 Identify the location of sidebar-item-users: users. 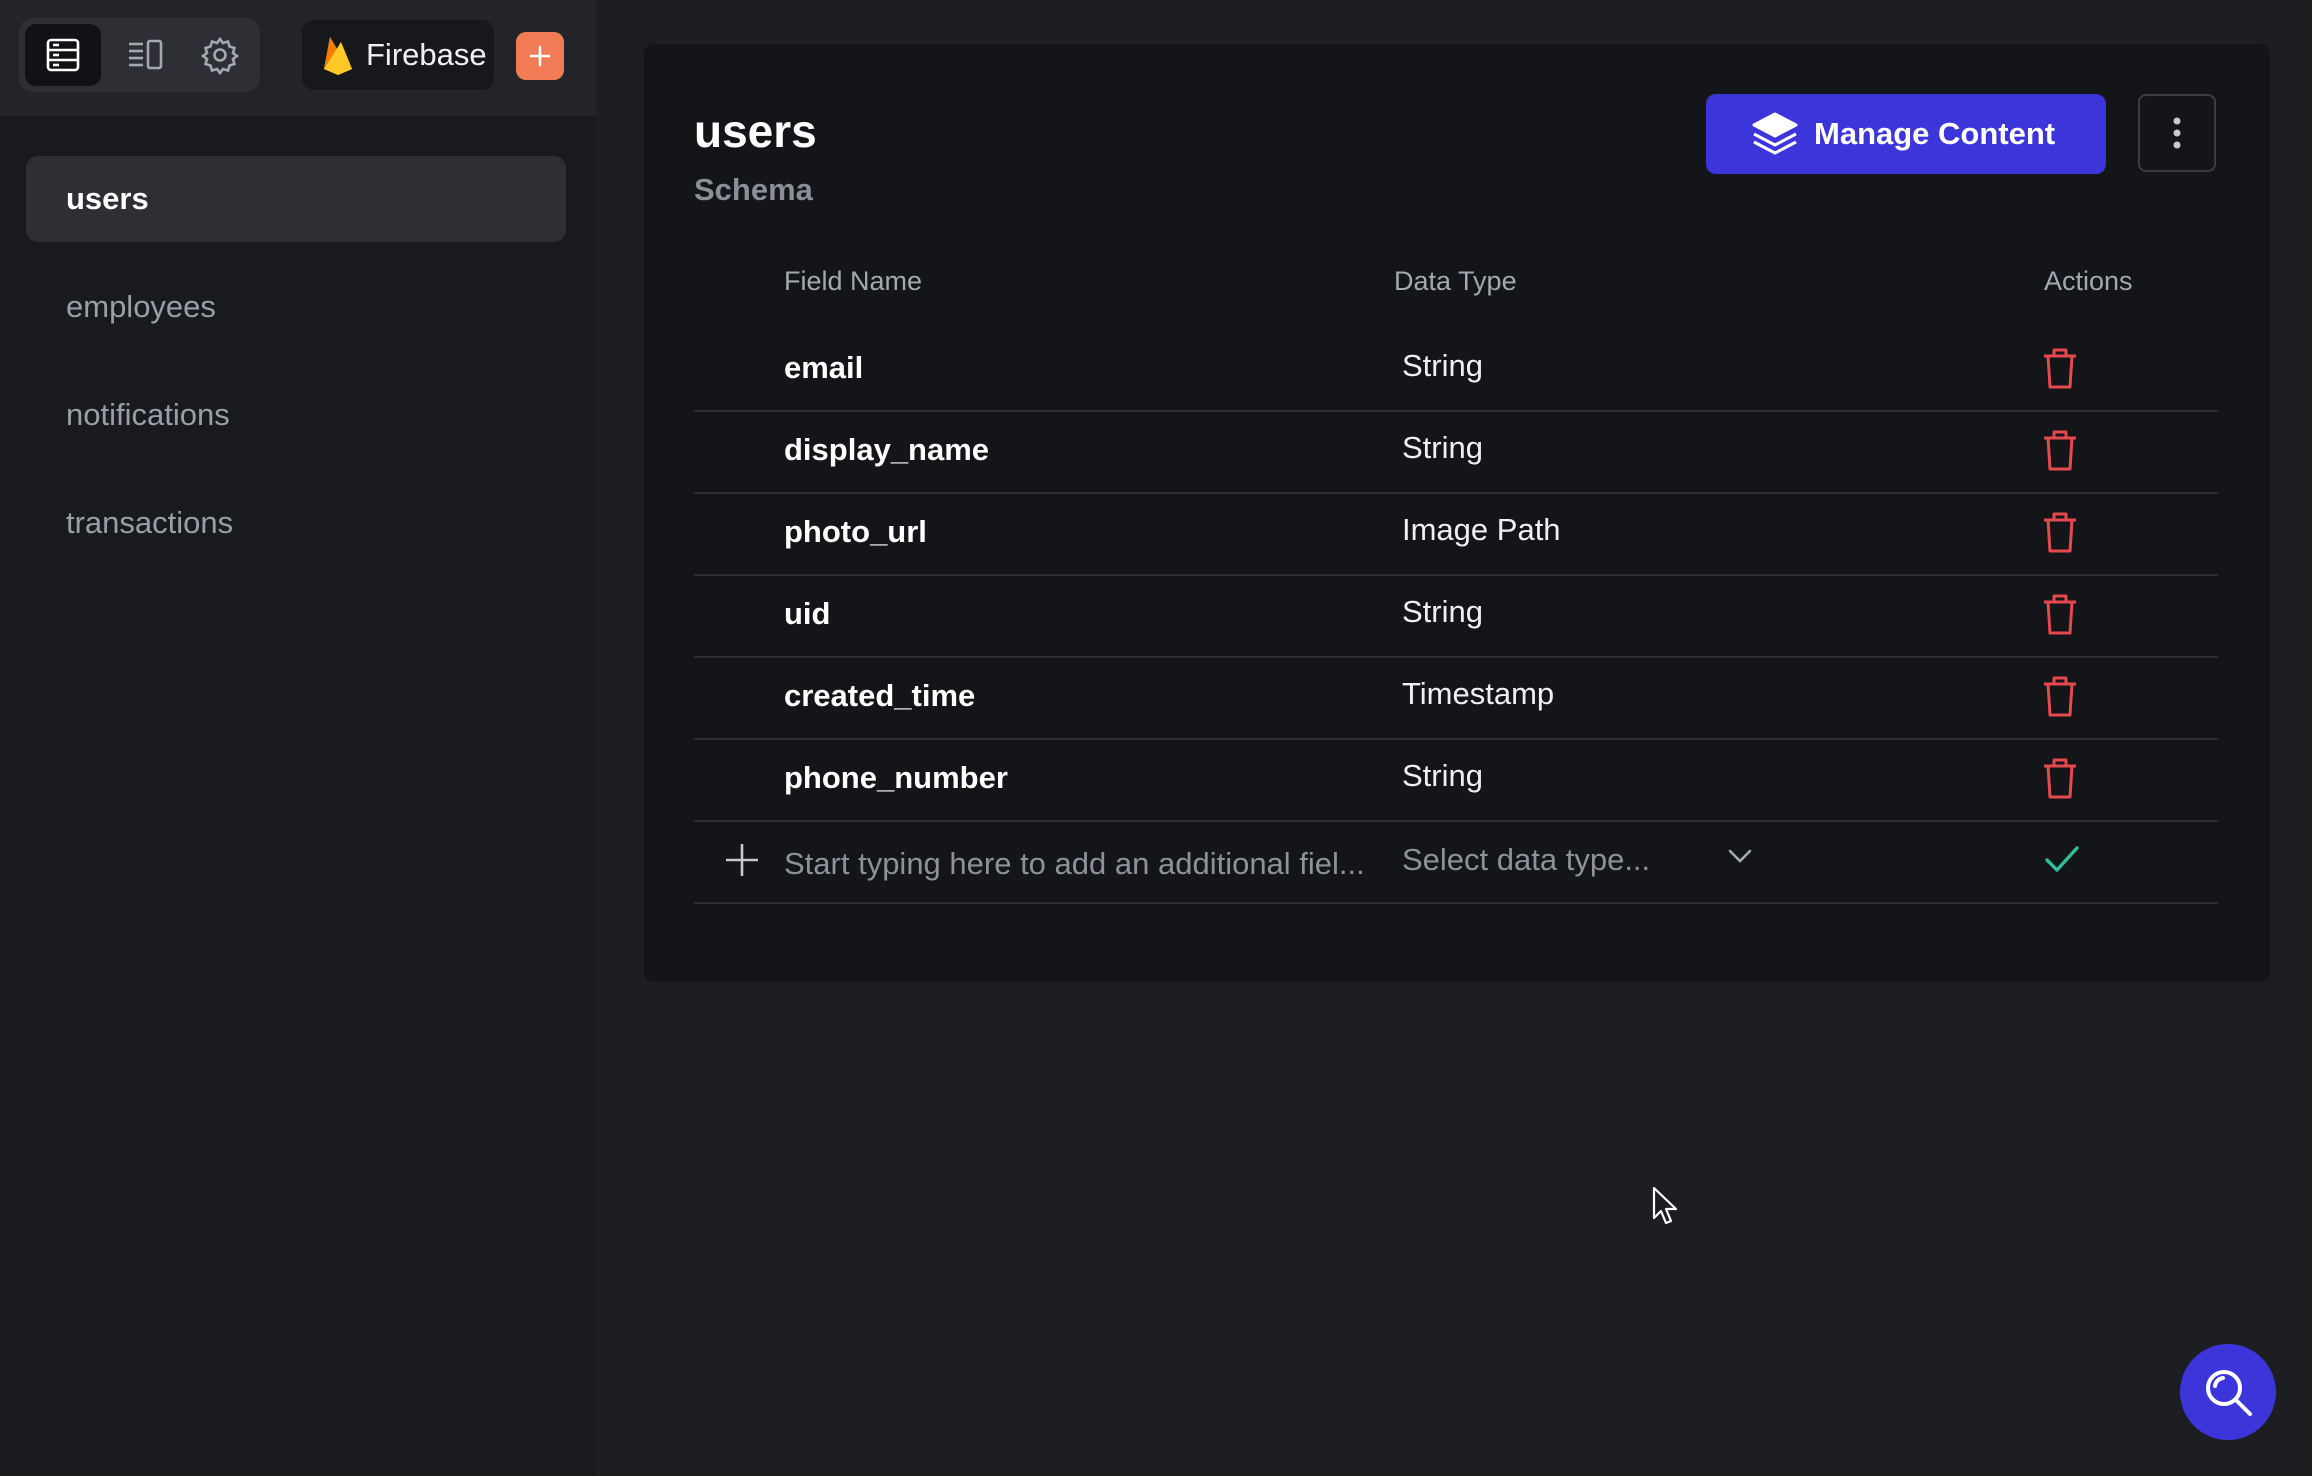
(296, 199).